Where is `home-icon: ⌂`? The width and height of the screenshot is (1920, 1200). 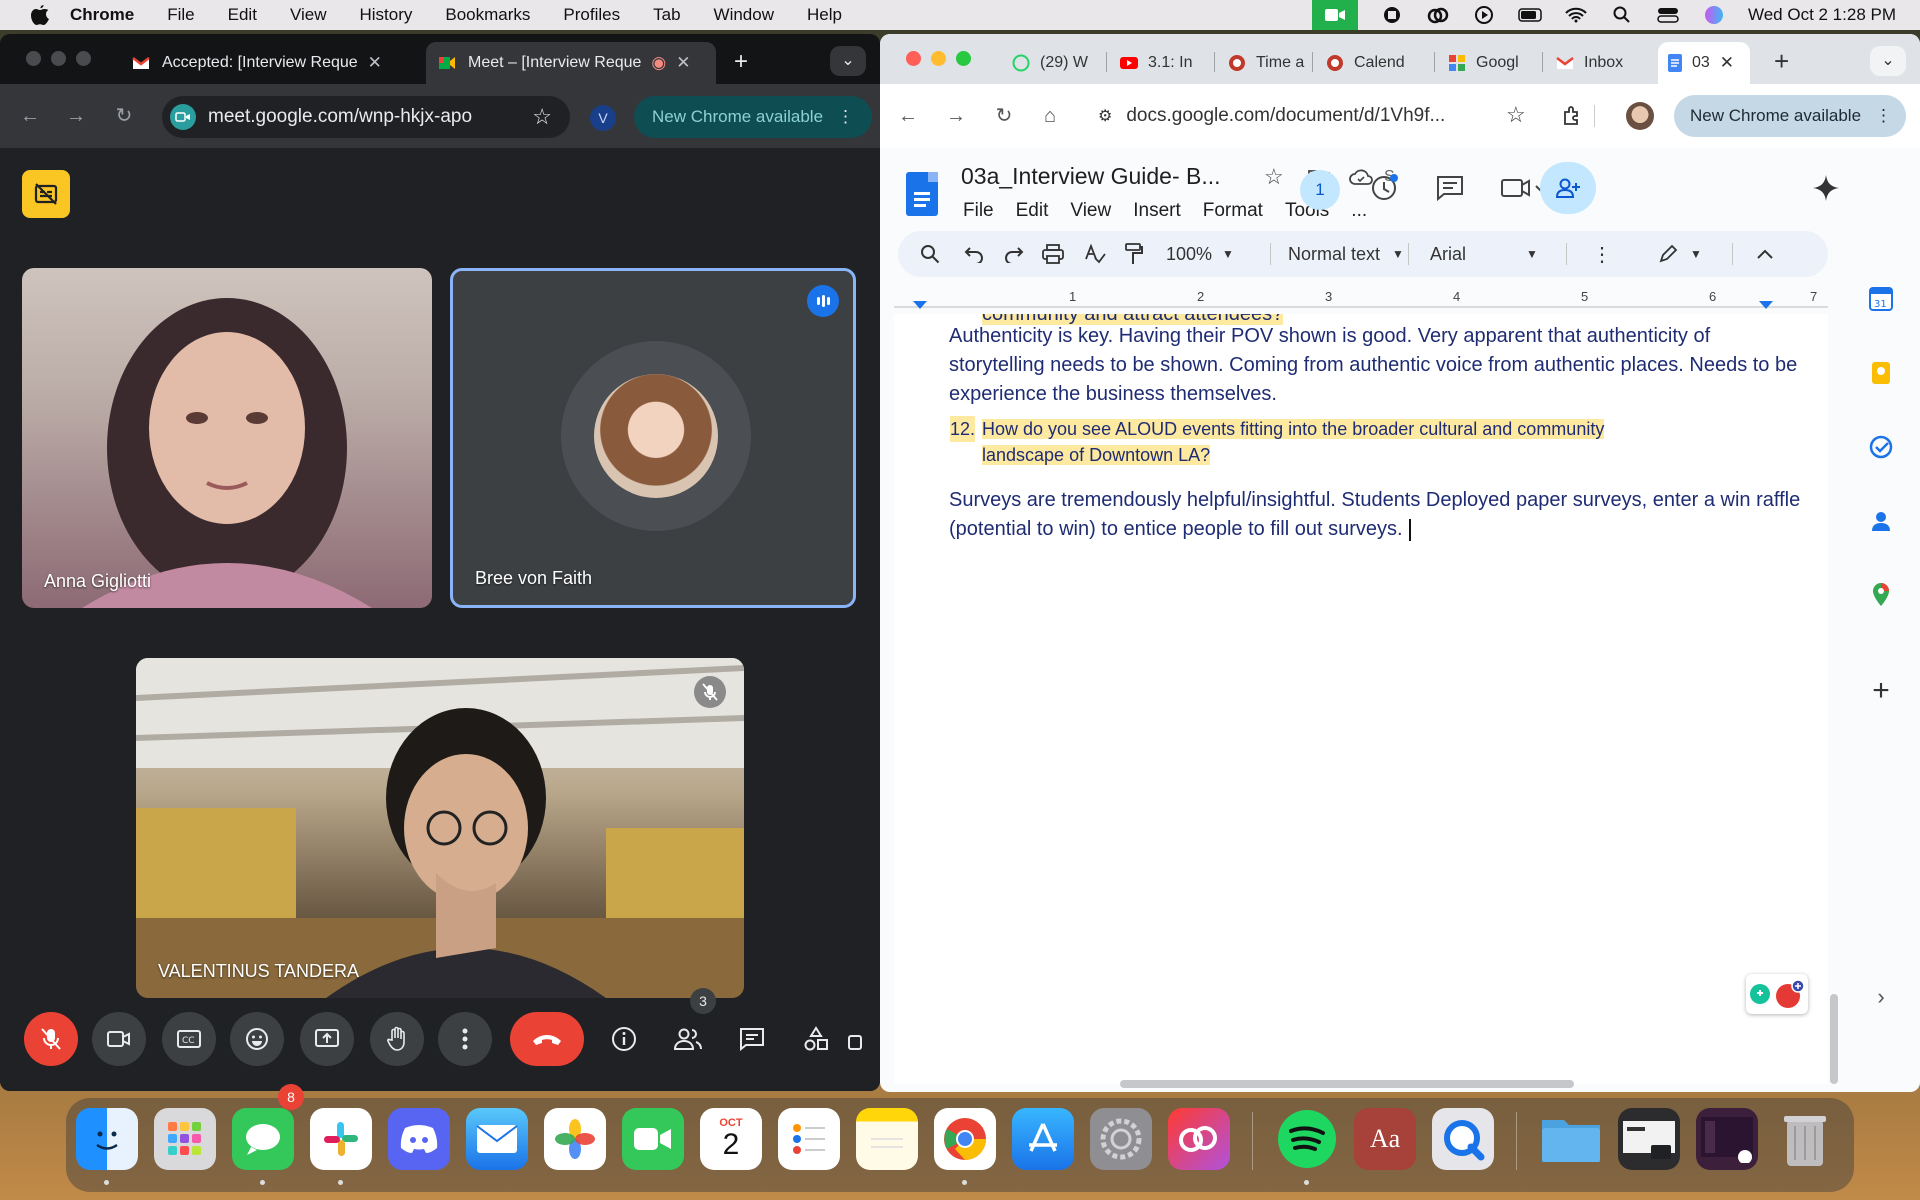 home-icon: ⌂ is located at coordinates (1050, 116).